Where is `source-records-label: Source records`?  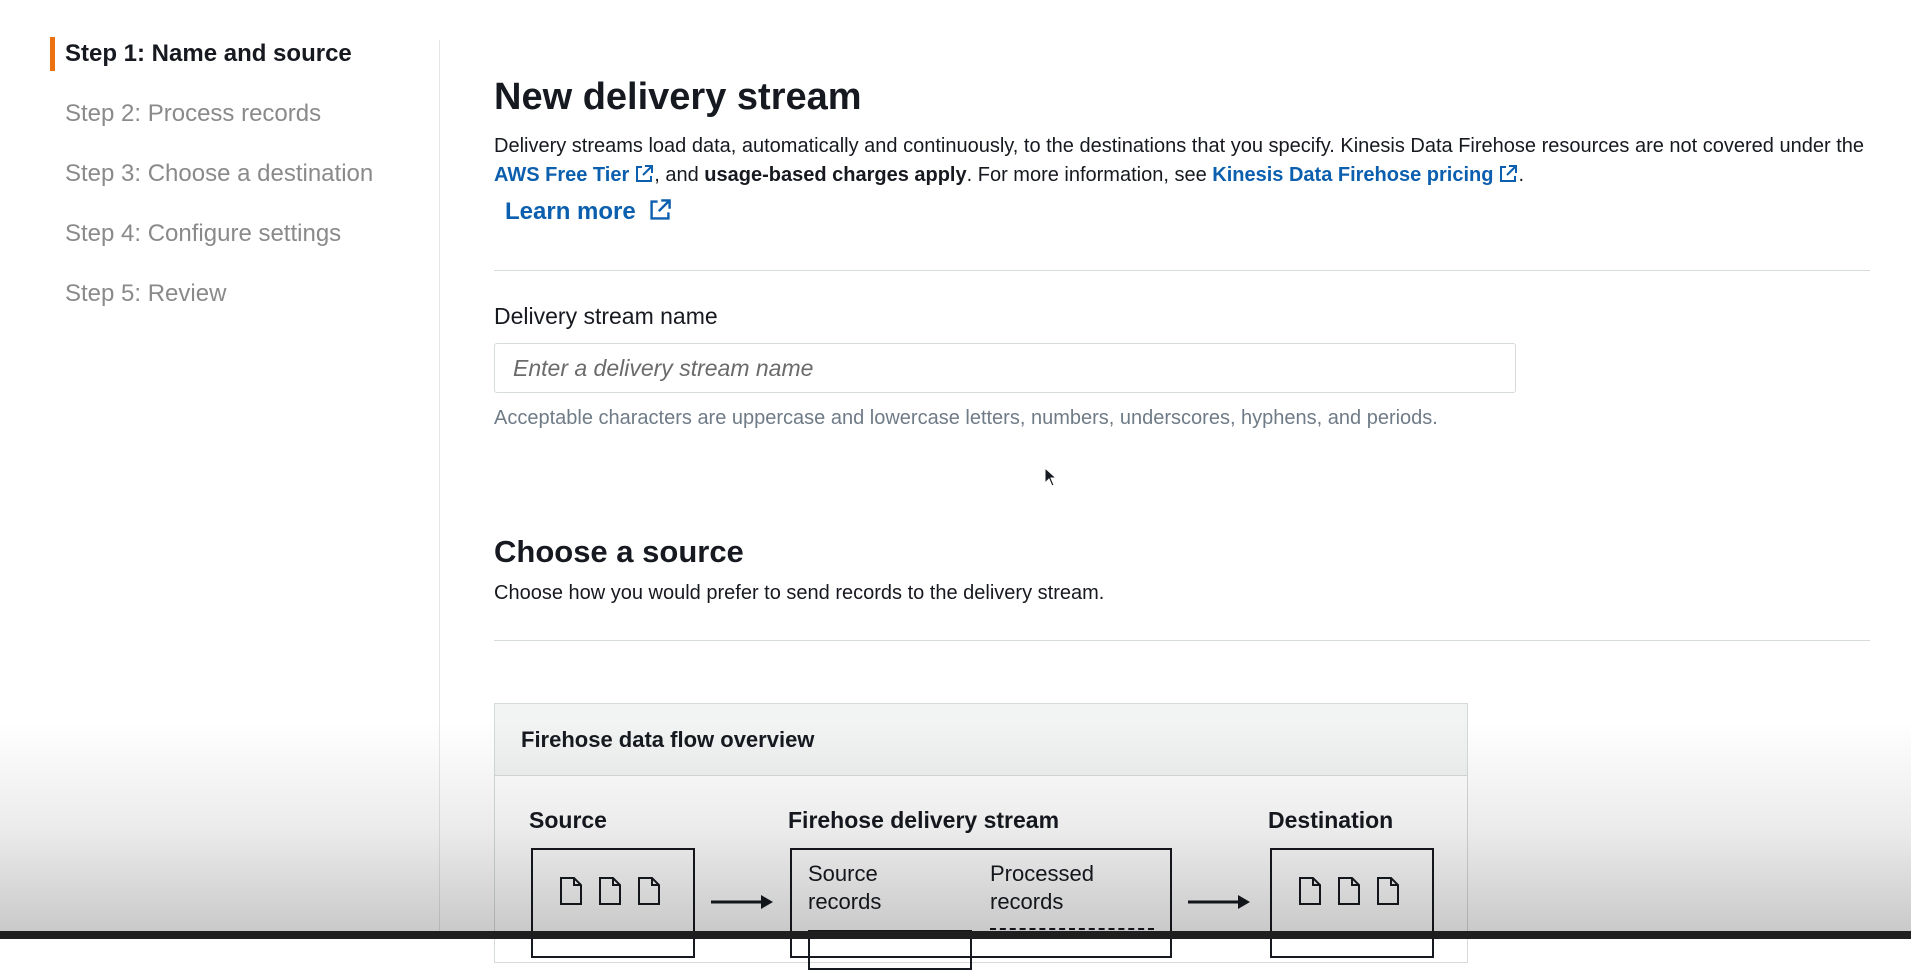
source-records-label: Source records is located at coordinates (844, 888).